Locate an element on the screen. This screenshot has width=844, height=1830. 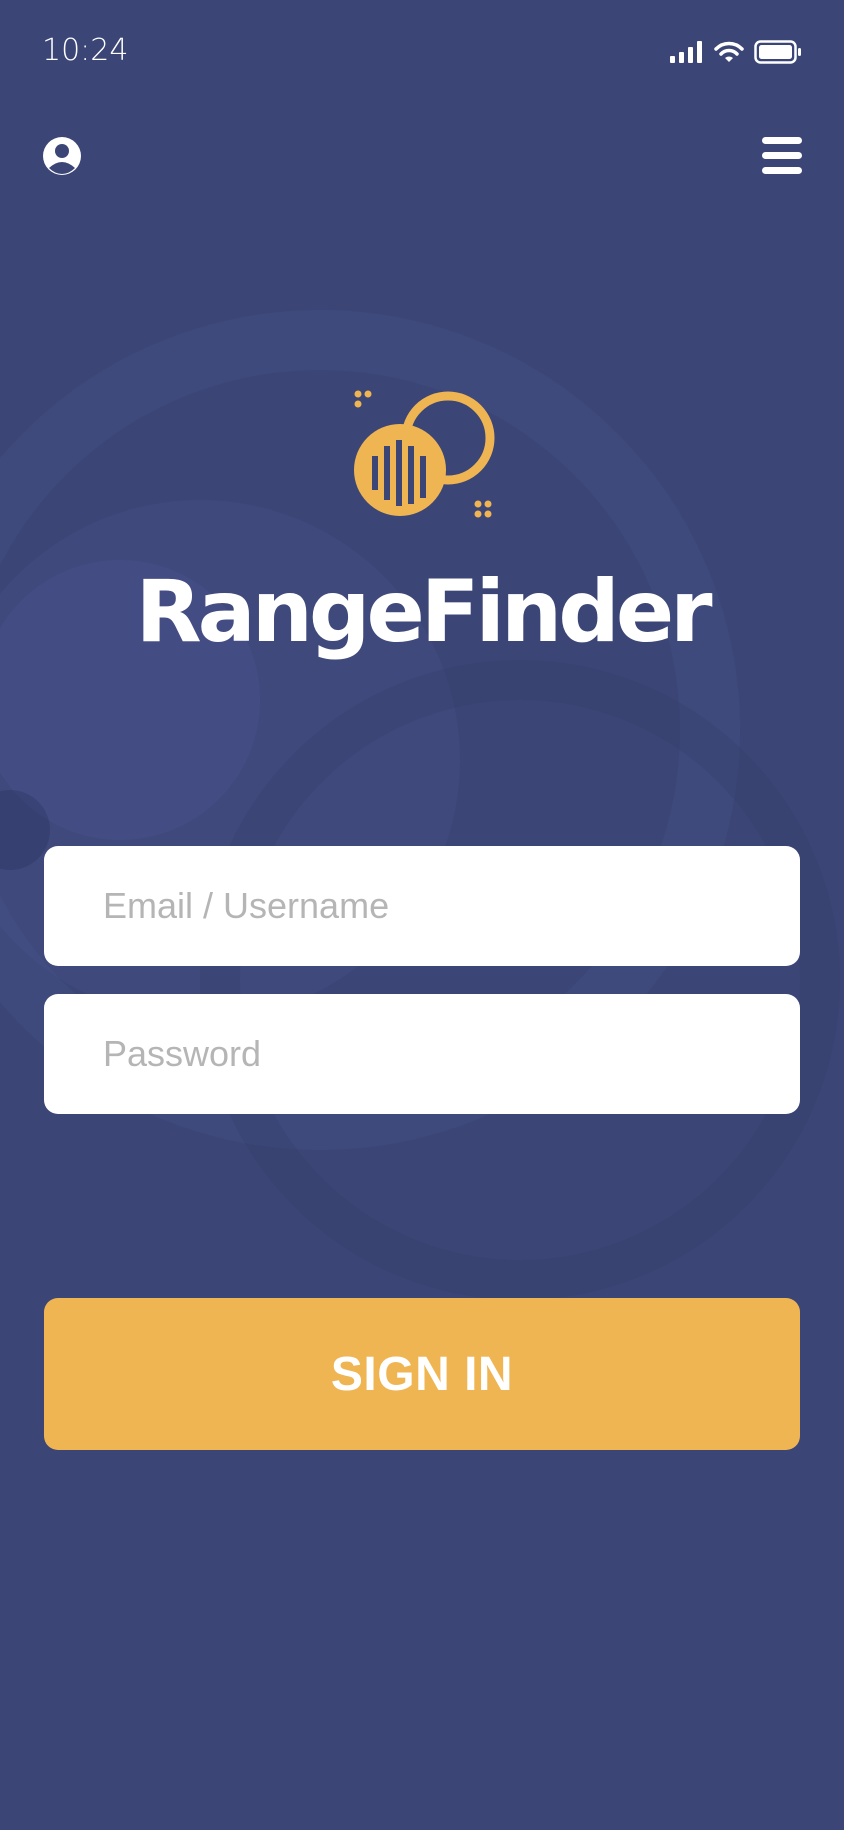
profile-button is located at coordinates (62, 156).